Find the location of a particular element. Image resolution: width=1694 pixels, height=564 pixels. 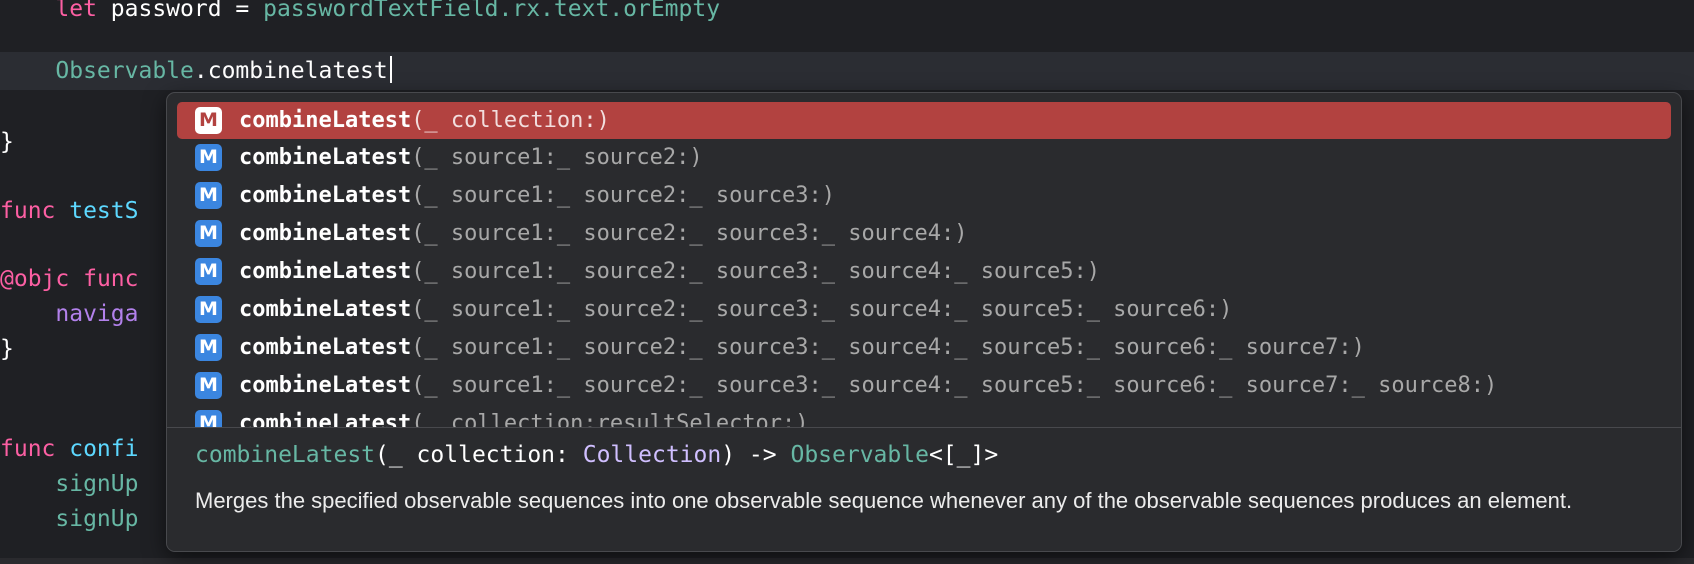

completion-item: M combineLatest(_ source1:_ source2:) is located at coordinates (924, 157).